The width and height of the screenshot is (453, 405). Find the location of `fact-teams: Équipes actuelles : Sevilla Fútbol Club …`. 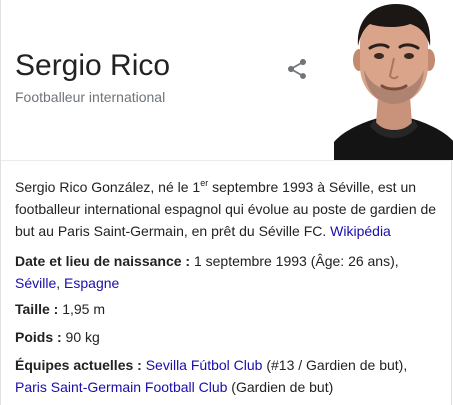

fact-teams: Équipes actuelles : Sevilla Fútbol Club … is located at coordinates (229, 376).